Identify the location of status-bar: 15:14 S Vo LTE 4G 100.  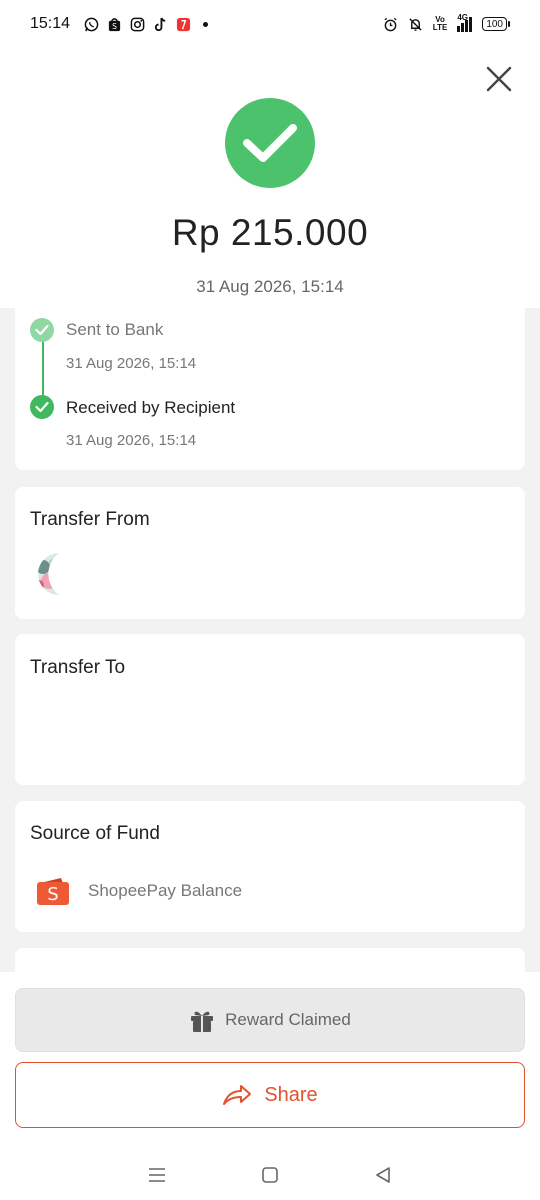
(270, 24).